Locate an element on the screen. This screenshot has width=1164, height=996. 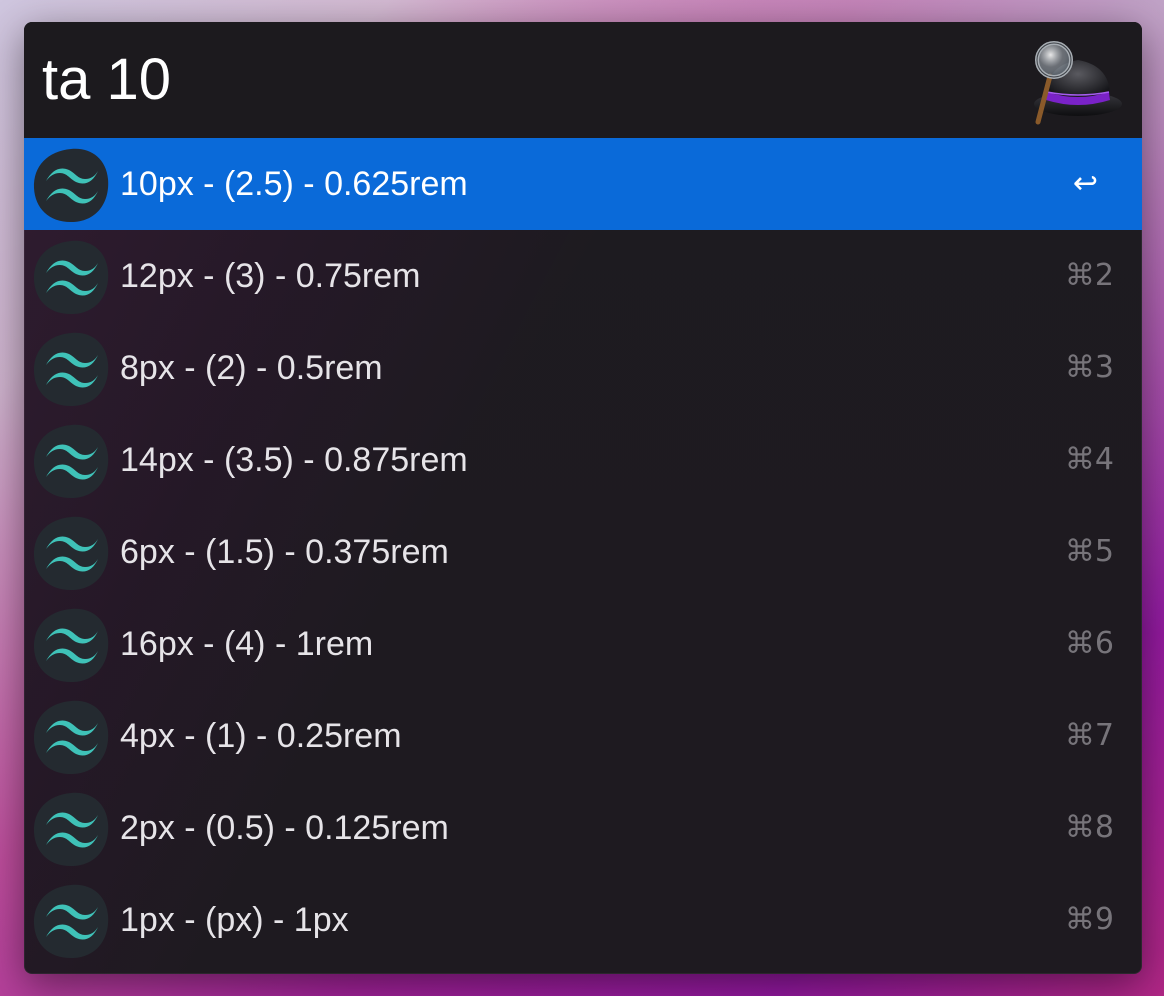
result-title: 8px - (2) - 0.5rem is located at coordinates (251, 368).